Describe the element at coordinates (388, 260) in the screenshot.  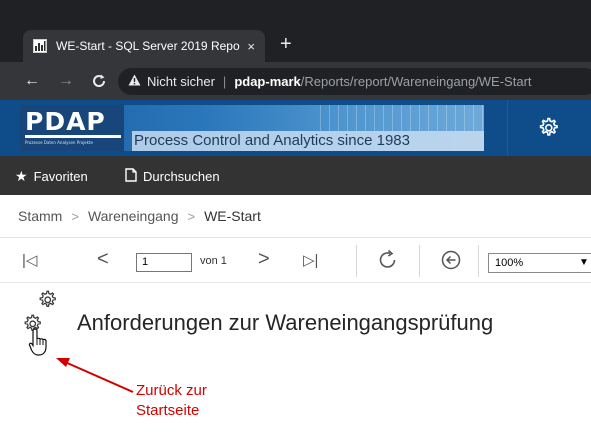
I see `refresh-icon` at that location.